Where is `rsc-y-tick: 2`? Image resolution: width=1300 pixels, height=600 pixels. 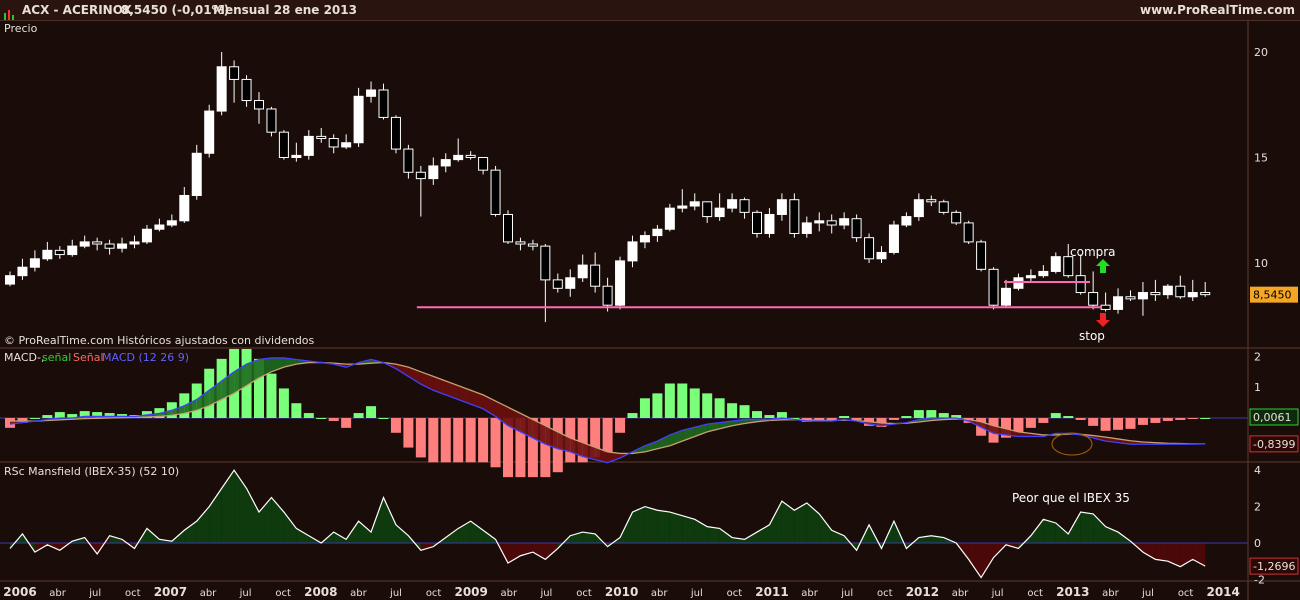 rsc-y-tick: 2 is located at coordinates (1257, 507).